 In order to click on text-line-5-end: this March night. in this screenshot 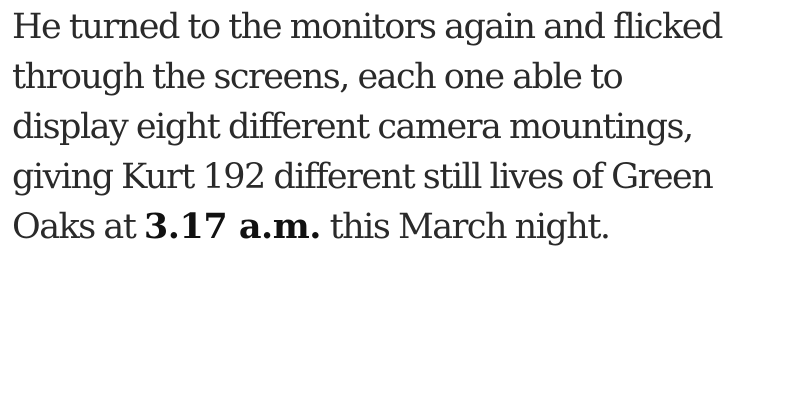, I will do `click(465, 227)`.